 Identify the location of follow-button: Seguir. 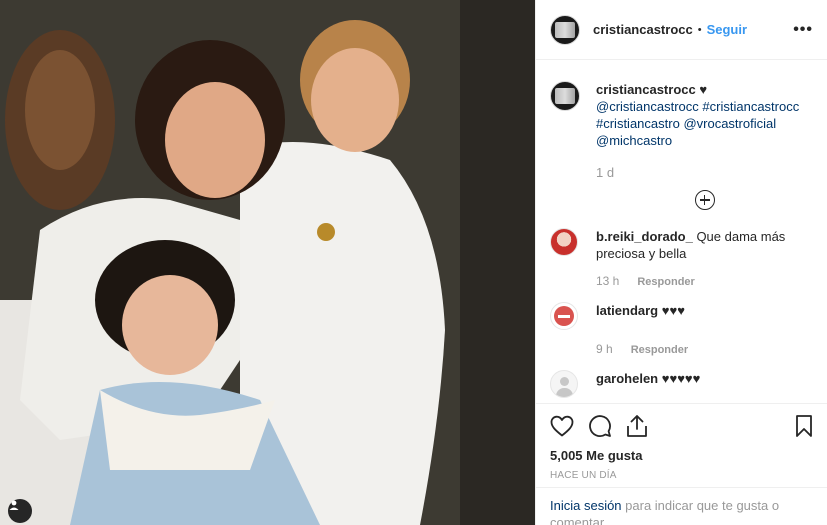
(727, 29).